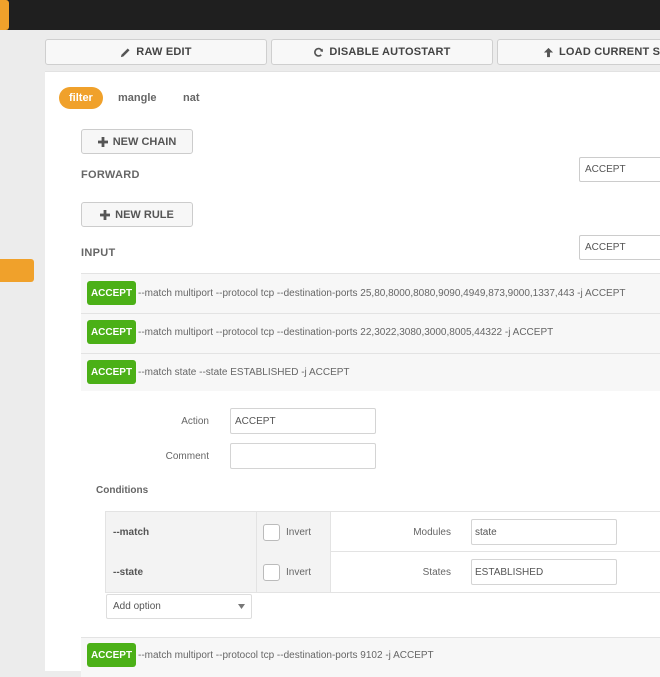 Image resolution: width=660 pixels, height=677 pixels. I want to click on arrow-up-icon, so click(548, 52).